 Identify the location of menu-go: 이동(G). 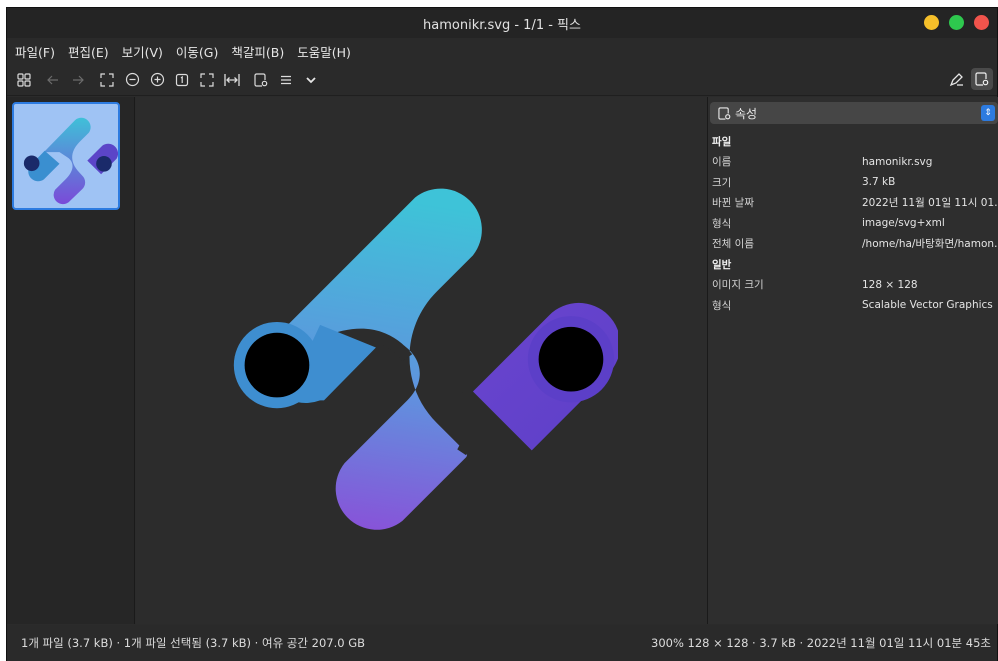
(197, 51).